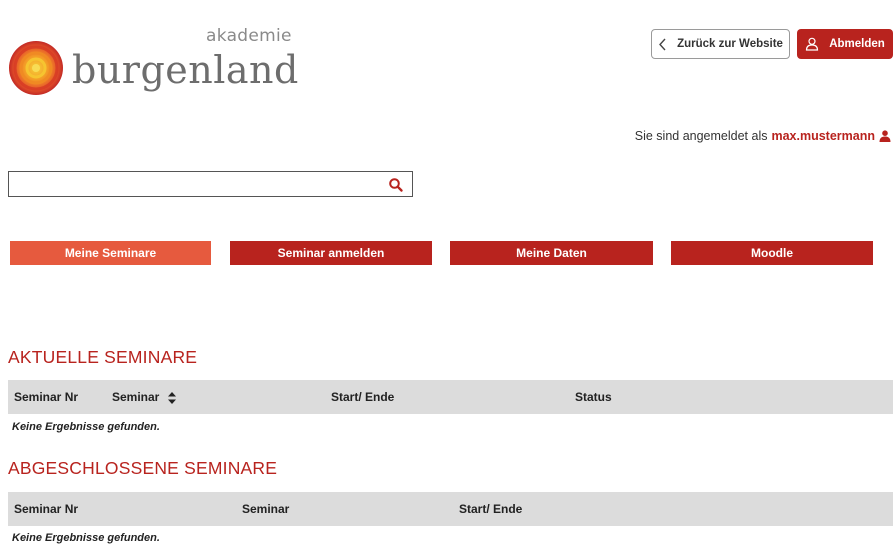 The height and width of the screenshot is (546, 893). What do you see at coordinates (450, 397) in the screenshot?
I see `current-seminars-table-header: Seminar Nr Seminar Start/ Ende Status` at bounding box center [450, 397].